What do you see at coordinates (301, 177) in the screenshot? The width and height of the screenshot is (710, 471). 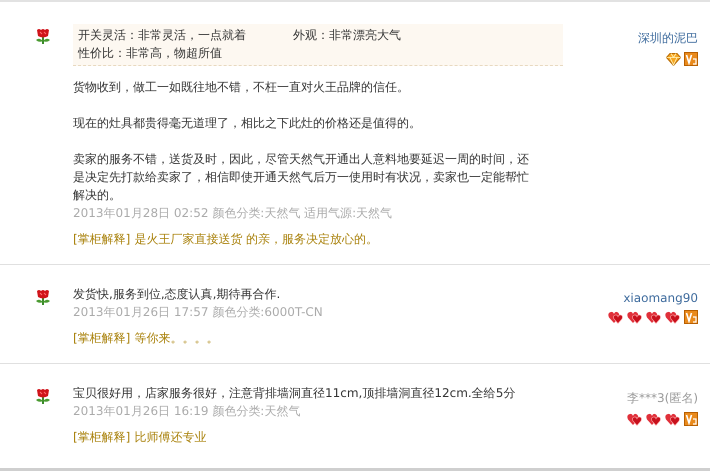 I see `review-text: 卖家的服务不错，送货及时，因此，尽管天然气开通出人意料地要延迟一周的时间，还是决定先打款给卖家了，相信即使开通天然气后万一使用时有状况，卖家也一定能帮忙解决的。` at bounding box center [301, 177].